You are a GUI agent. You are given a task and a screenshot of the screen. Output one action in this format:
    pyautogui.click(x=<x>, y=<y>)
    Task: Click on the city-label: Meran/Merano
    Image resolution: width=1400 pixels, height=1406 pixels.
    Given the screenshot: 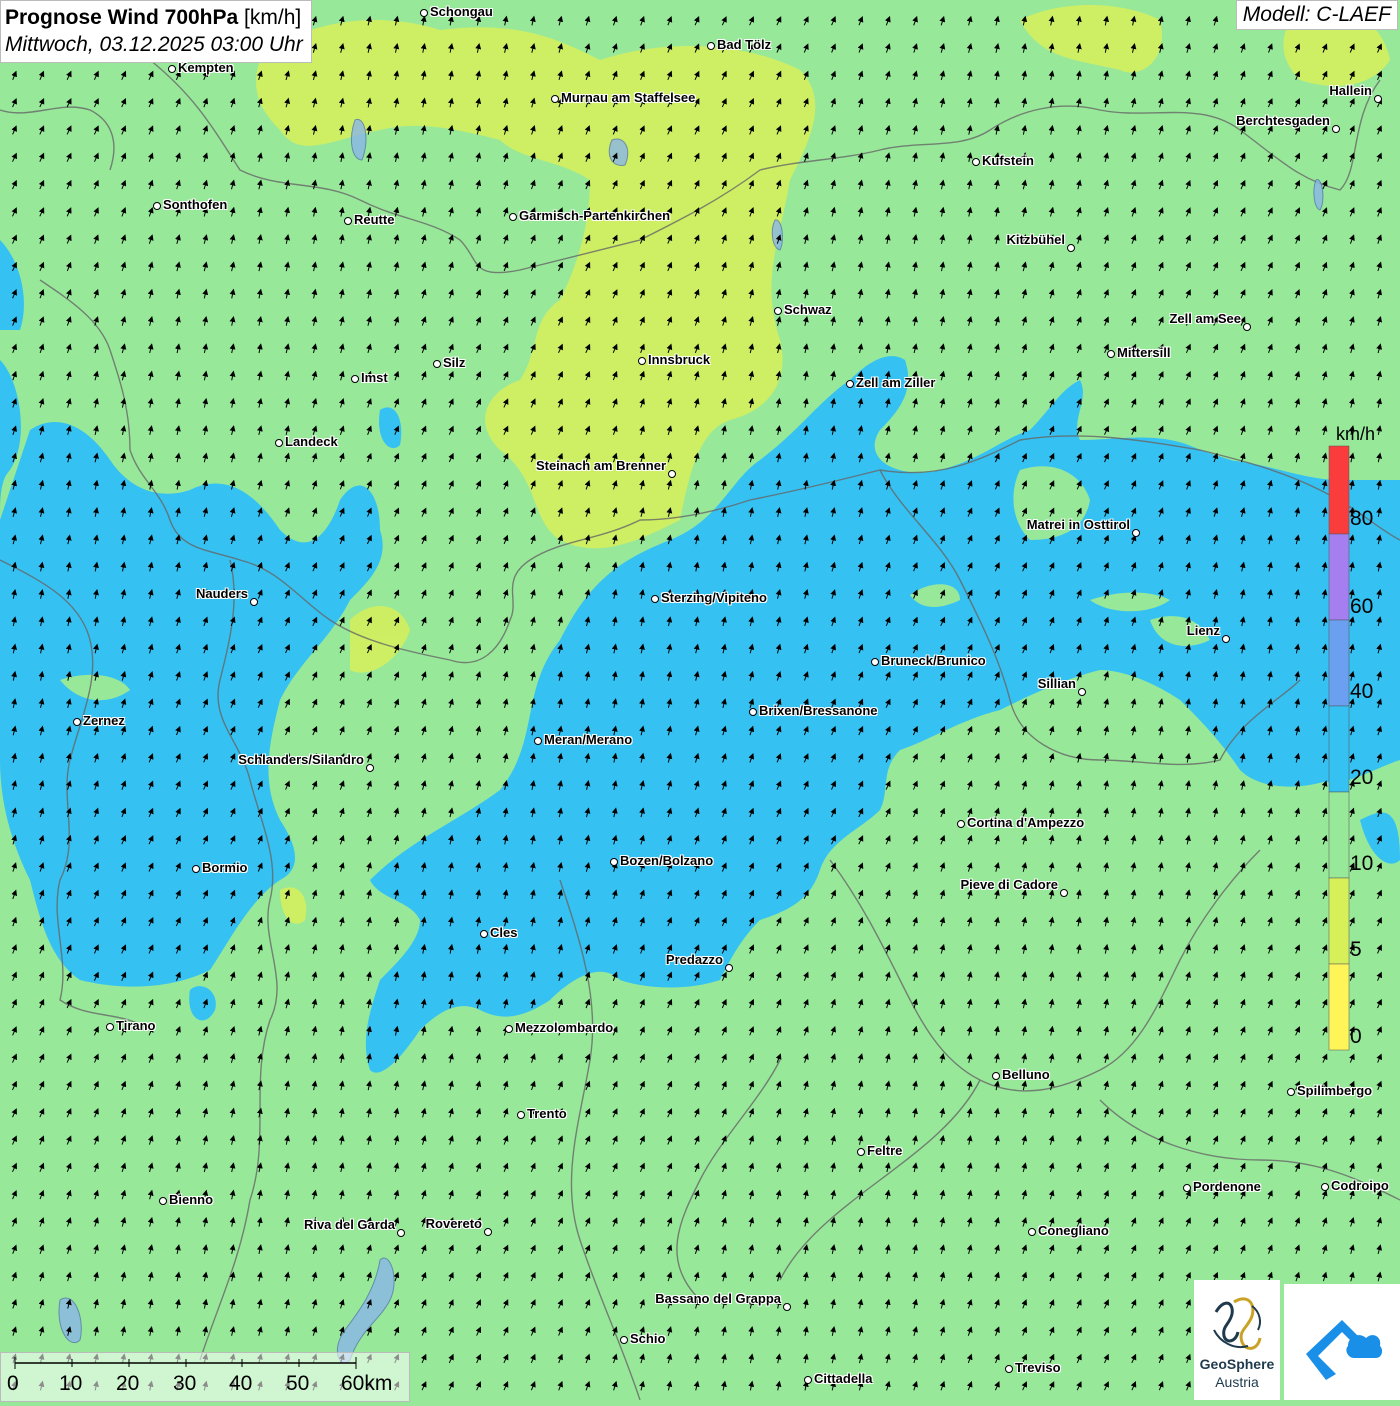 What is the action you would take?
    pyautogui.click(x=588, y=739)
    